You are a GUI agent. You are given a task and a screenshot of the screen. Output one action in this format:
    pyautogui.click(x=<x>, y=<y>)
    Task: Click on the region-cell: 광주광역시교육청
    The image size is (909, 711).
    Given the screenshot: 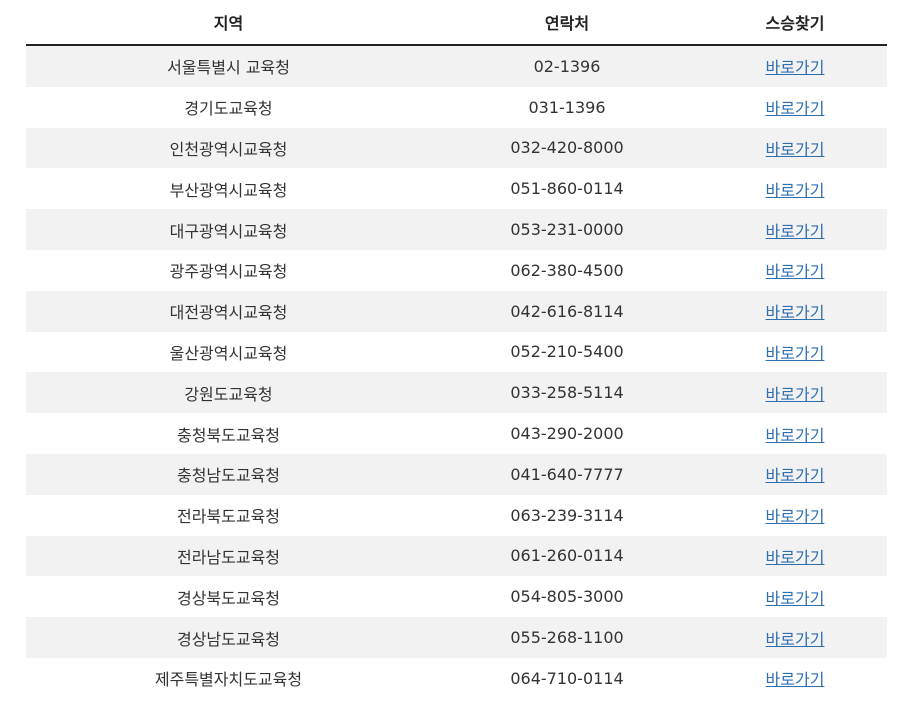 What is the action you would take?
    pyautogui.click(x=228, y=270)
    